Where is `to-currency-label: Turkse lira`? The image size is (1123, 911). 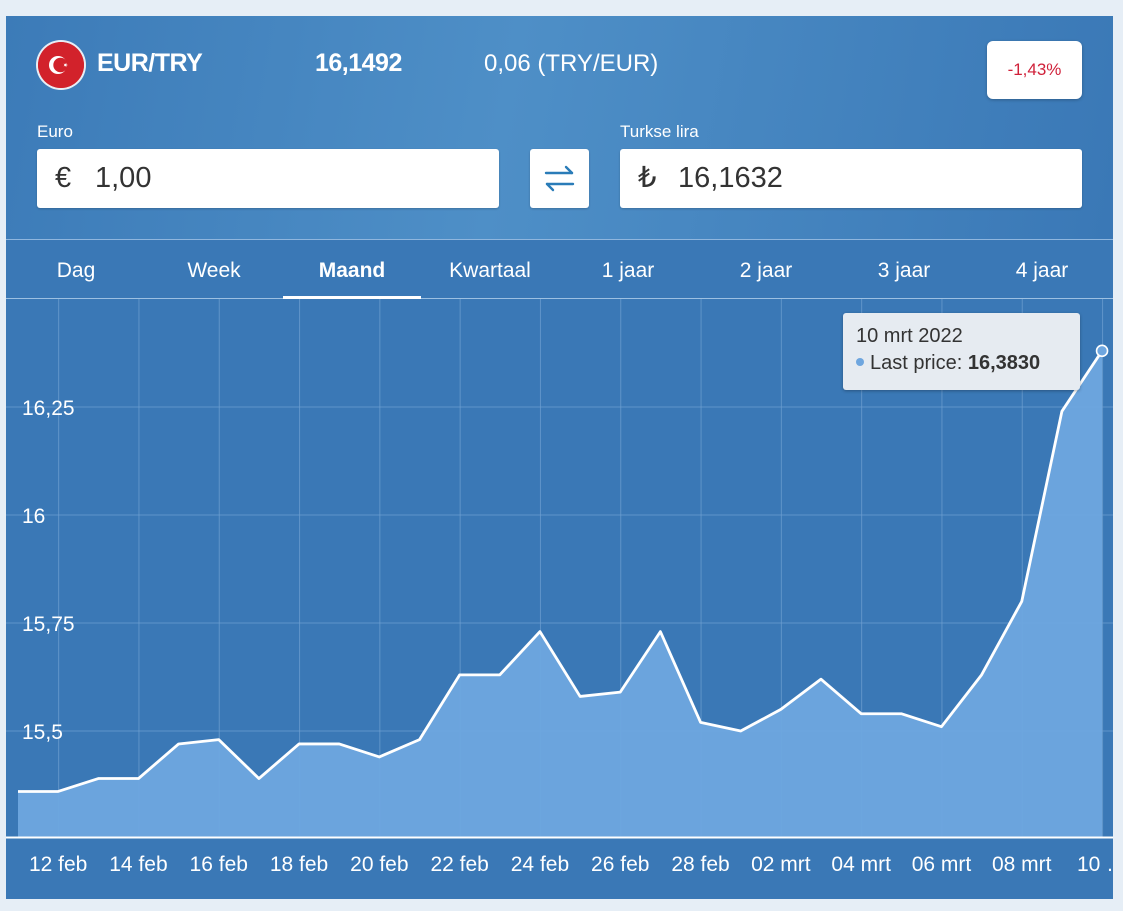
to-currency-label: Turkse lira is located at coordinates (659, 131).